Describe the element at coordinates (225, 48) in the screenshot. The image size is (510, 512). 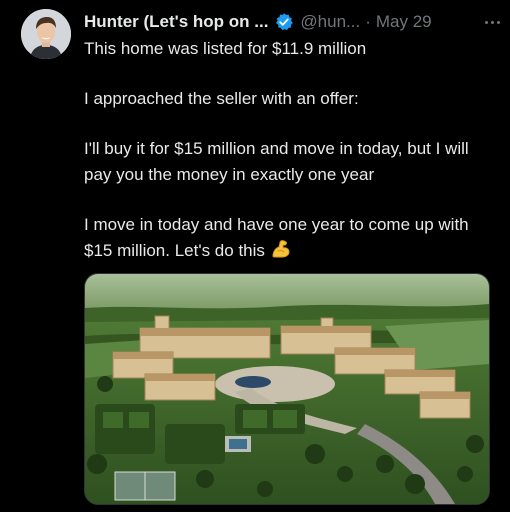
I see `post-text-line: This home was listed for $11.9 million` at that location.